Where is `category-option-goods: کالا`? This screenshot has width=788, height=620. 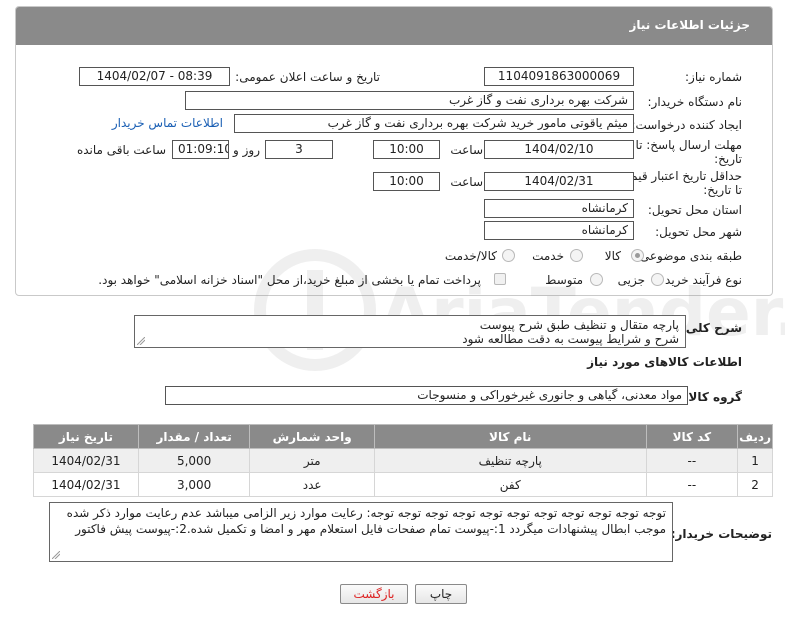
category-option-goods: کالا is located at coordinates (612, 256).